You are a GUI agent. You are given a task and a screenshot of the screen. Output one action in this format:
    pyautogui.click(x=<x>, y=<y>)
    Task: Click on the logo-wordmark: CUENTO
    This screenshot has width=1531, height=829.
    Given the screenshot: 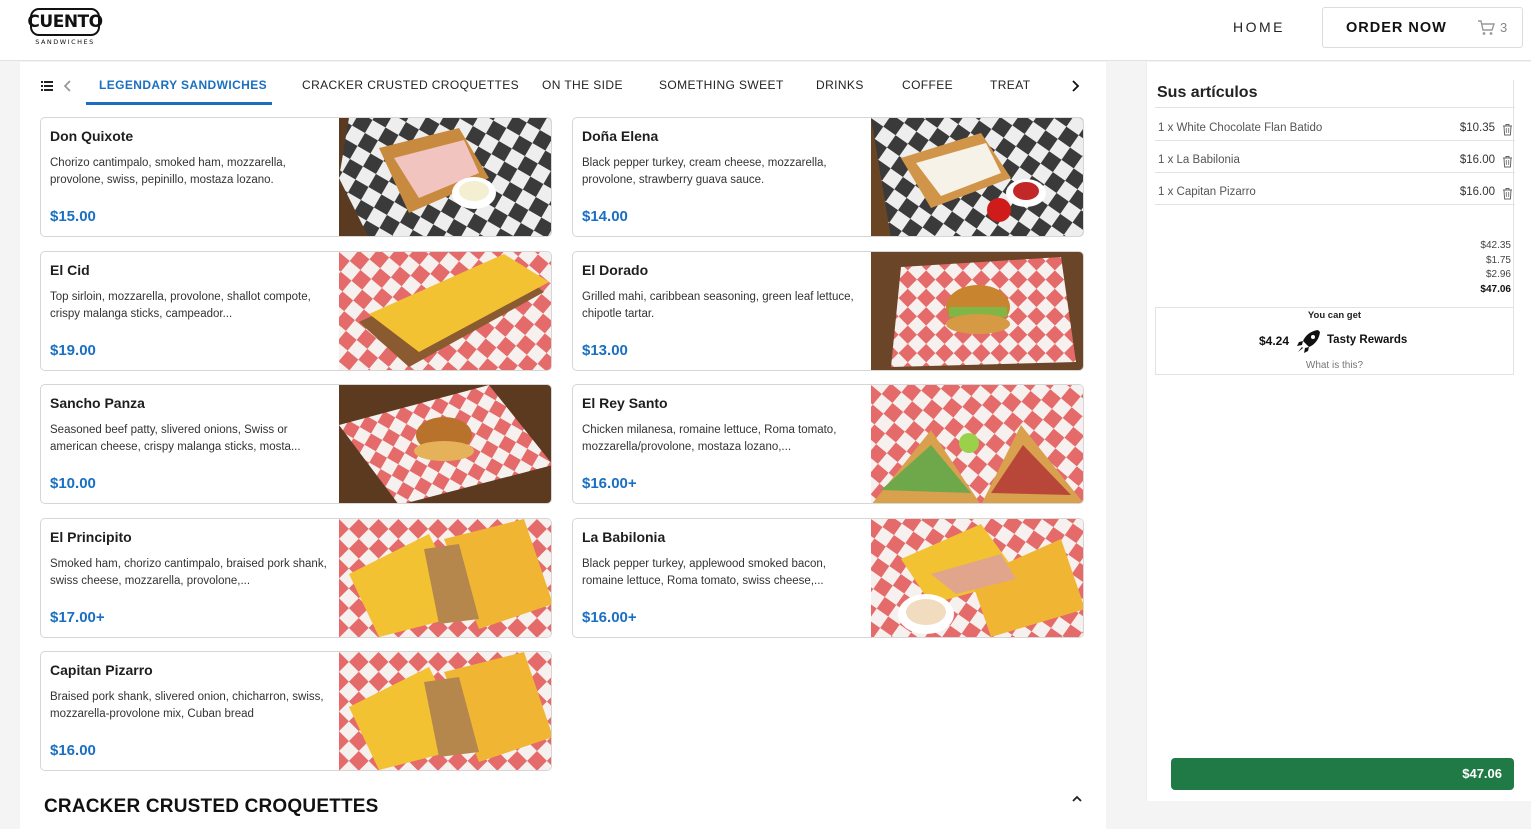 What is the action you would take?
    pyautogui.click(x=65, y=22)
    